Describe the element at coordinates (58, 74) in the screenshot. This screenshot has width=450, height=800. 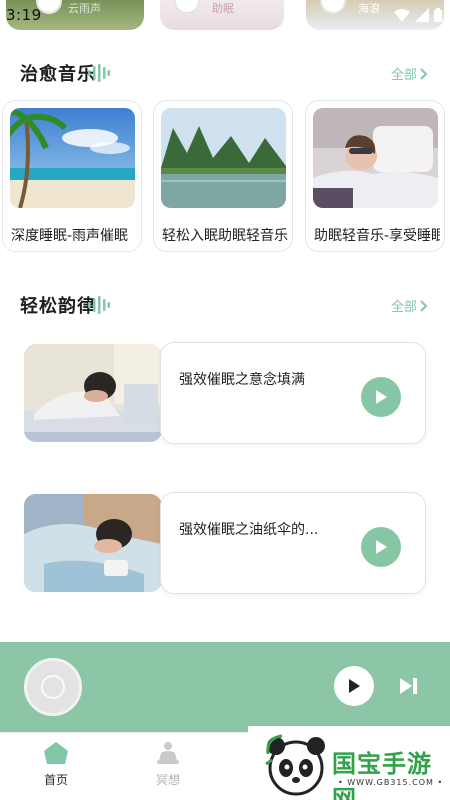
I see `section-title: 治愈音乐` at that location.